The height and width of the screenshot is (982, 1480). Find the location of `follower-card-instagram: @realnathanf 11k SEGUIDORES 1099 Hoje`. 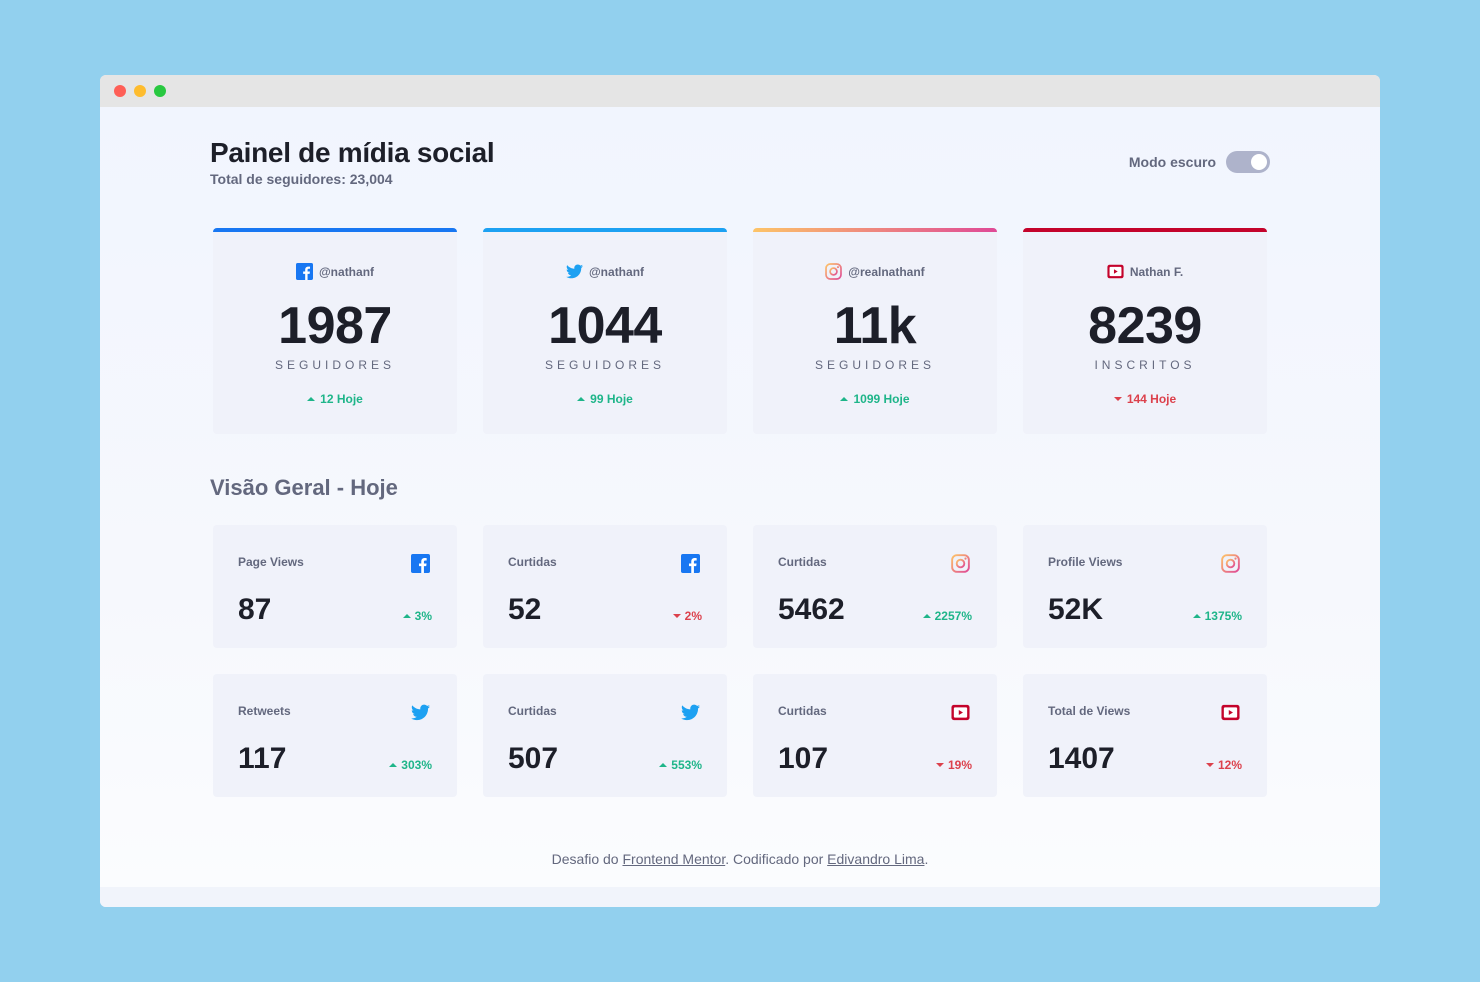

follower-card-instagram: @realnathanf 11k SEGUIDORES 1099 Hoje is located at coordinates (875, 331).